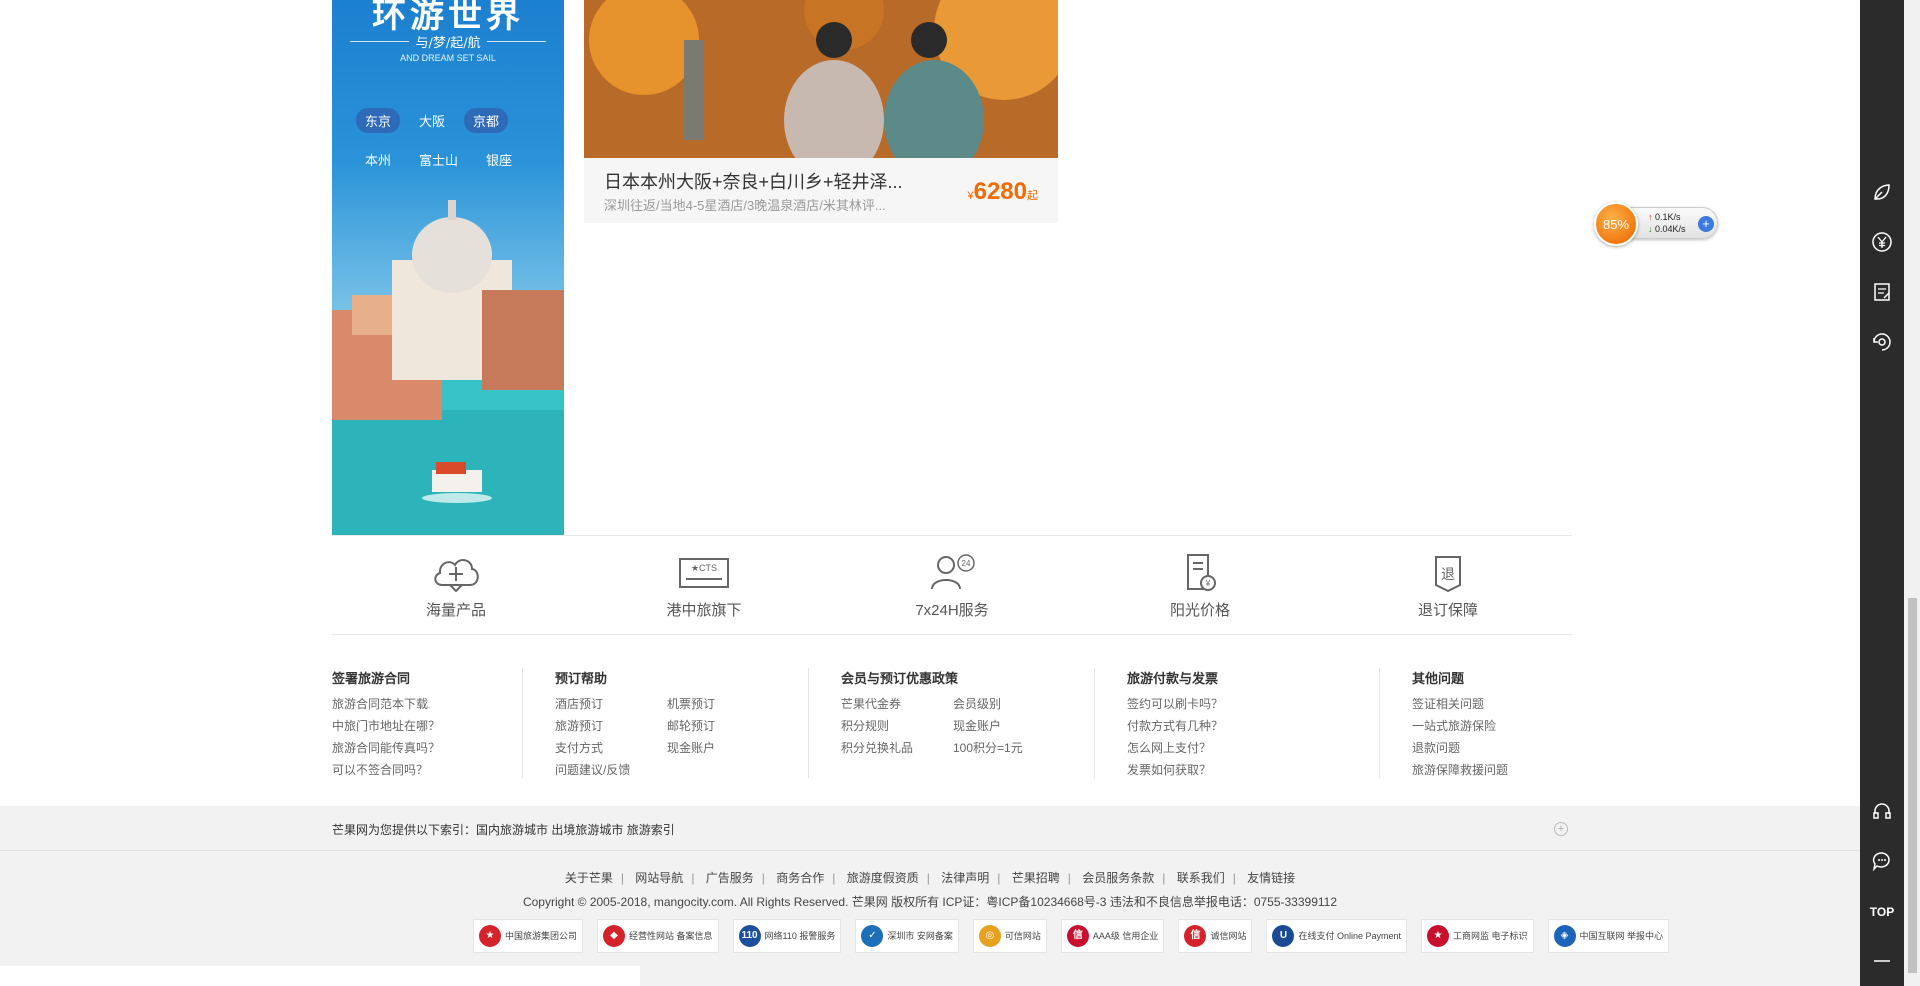 The width and height of the screenshot is (1920, 986). What do you see at coordinates (1243, 748) in the screenshot?
I see `help-link: 怎么网上支付？` at bounding box center [1243, 748].